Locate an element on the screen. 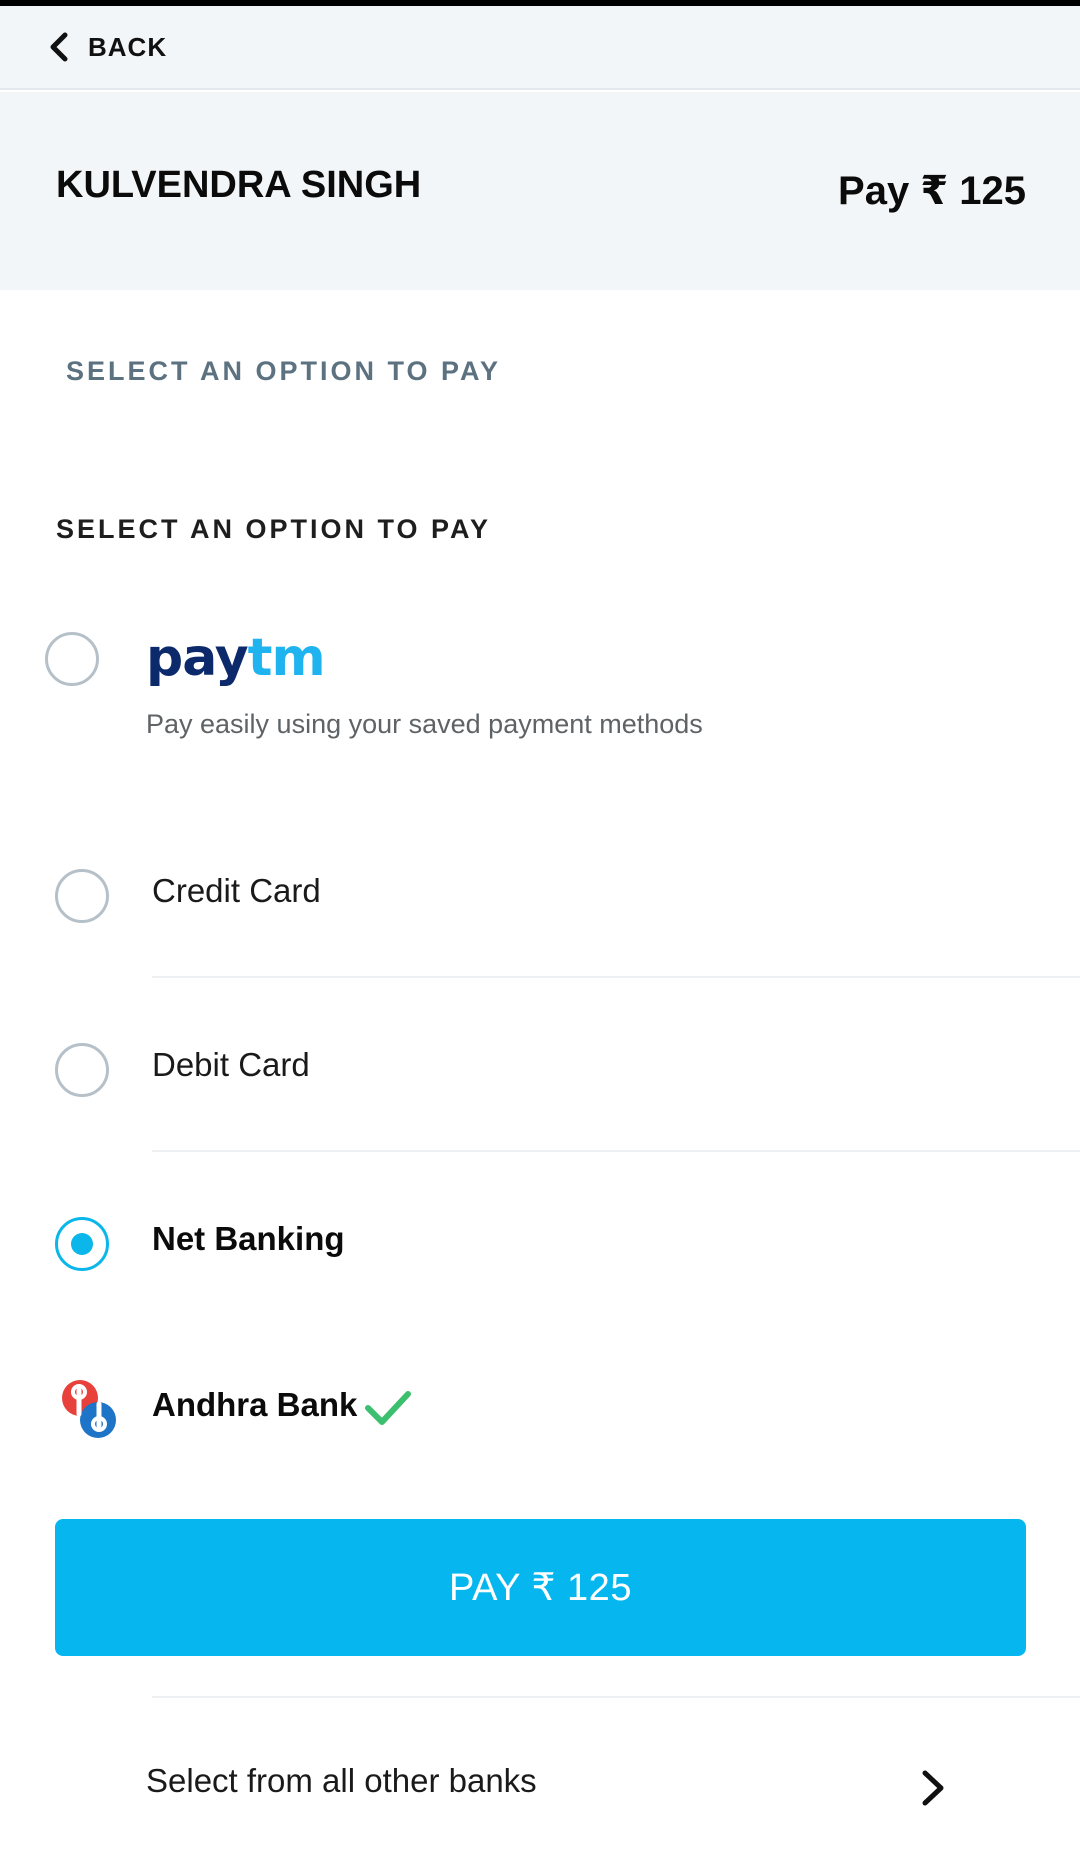  net-banking-radio is located at coordinates (82, 1244).